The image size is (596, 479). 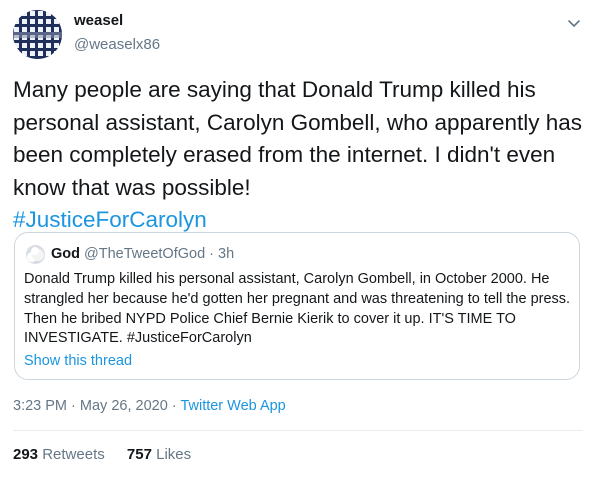 I want to click on retweets-count: 293, so click(x=26, y=454).